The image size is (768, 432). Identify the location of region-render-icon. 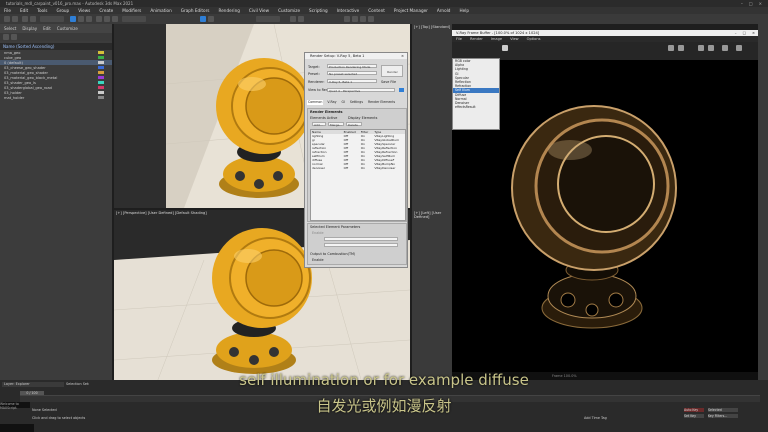
(711, 48).